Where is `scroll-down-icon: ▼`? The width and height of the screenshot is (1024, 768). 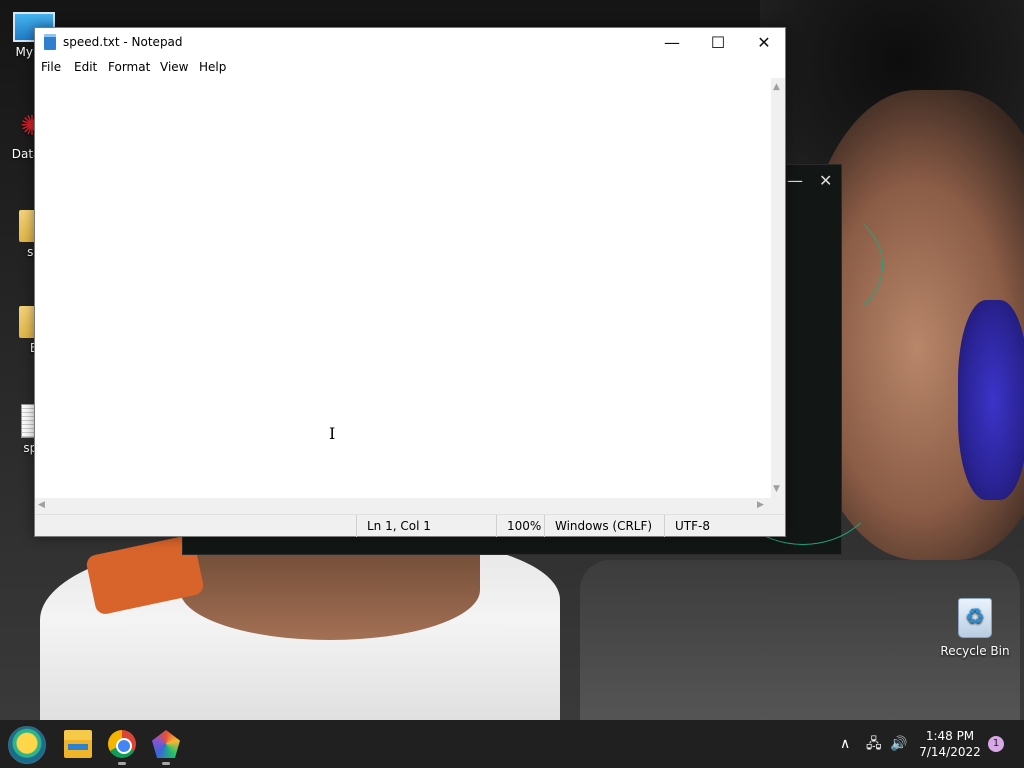
scroll-down-icon: ▼ is located at coordinates (776, 489).